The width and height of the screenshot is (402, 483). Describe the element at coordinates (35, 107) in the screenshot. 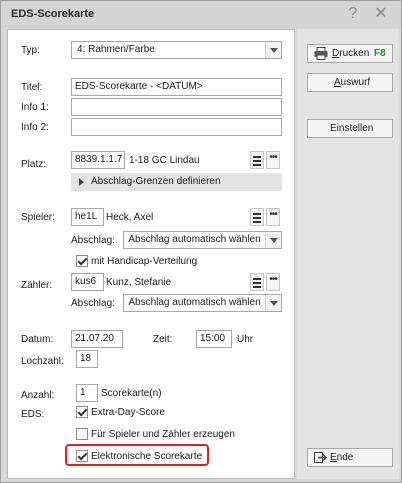

I see `info1-label: Info 1:` at that location.